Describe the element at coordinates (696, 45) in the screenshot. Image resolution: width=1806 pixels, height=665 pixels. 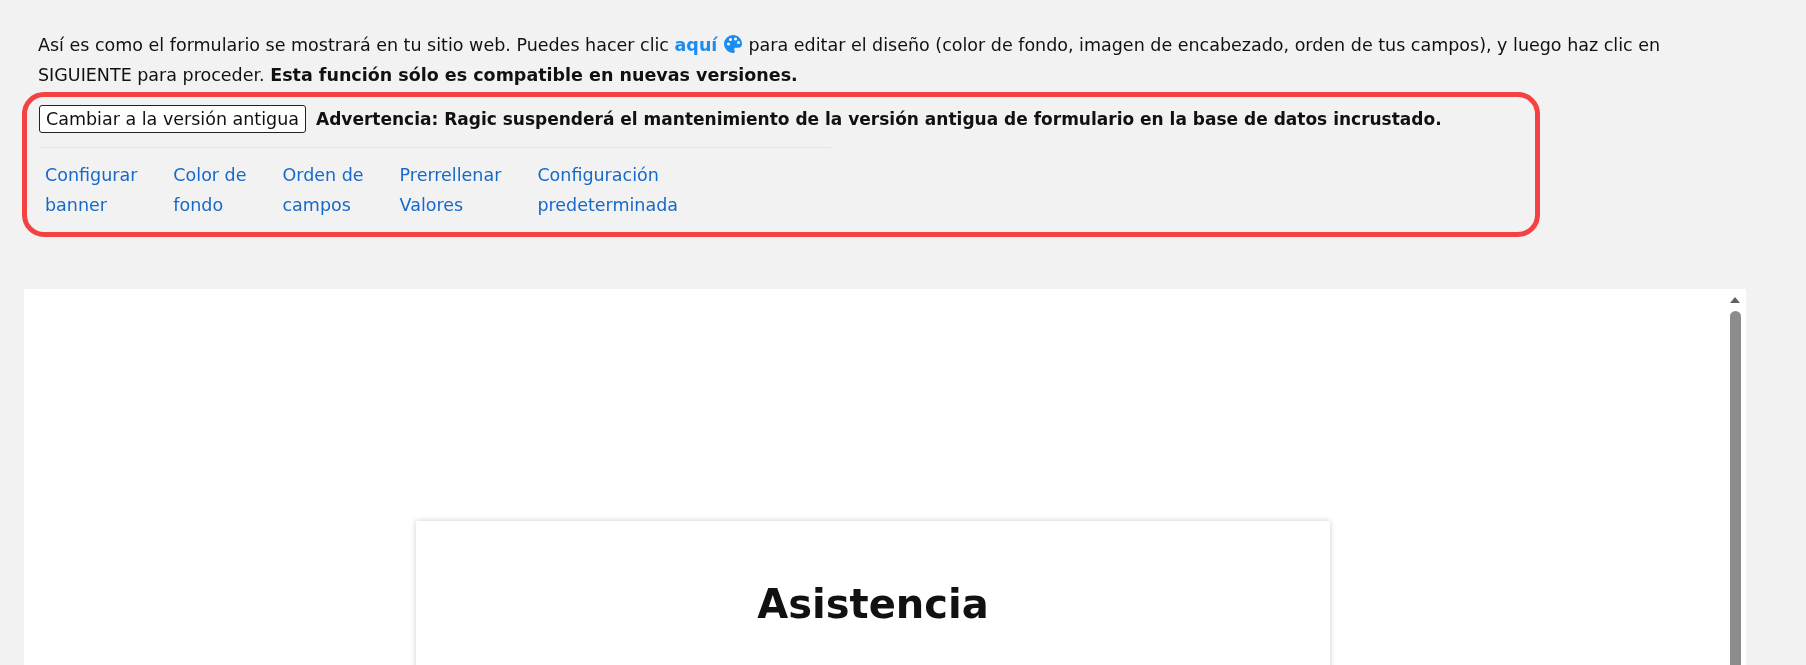
I see `here-link: aquí` at that location.